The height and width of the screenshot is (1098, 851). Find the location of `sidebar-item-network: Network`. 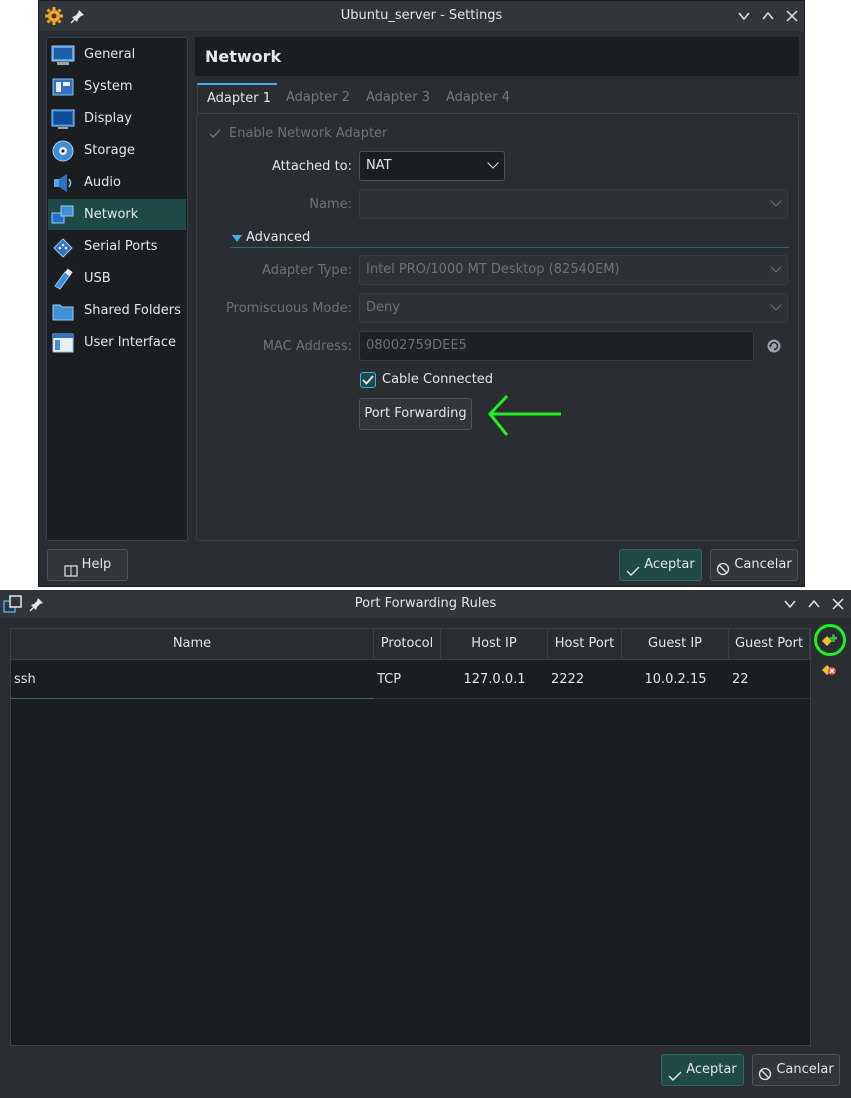

sidebar-item-network: Network is located at coordinates (117, 214).